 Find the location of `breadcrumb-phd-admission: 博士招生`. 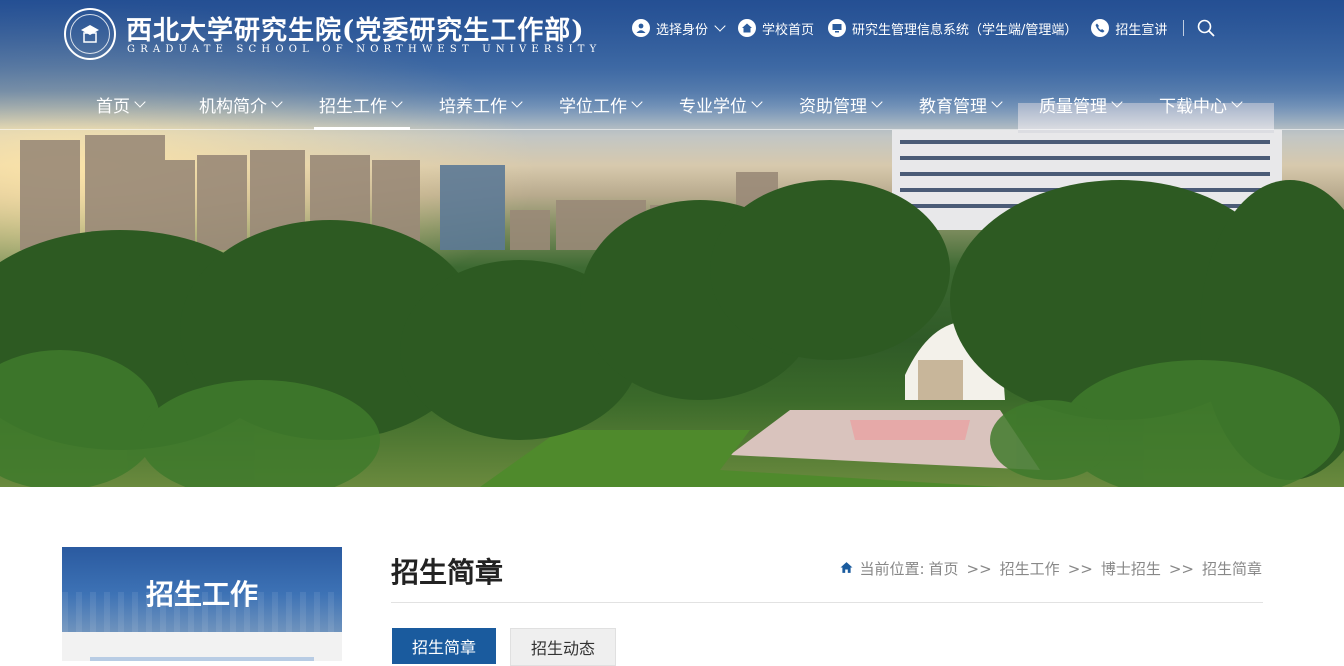

breadcrumb-phd-admission: 博士招生 is located at coordinates (1131, 568).